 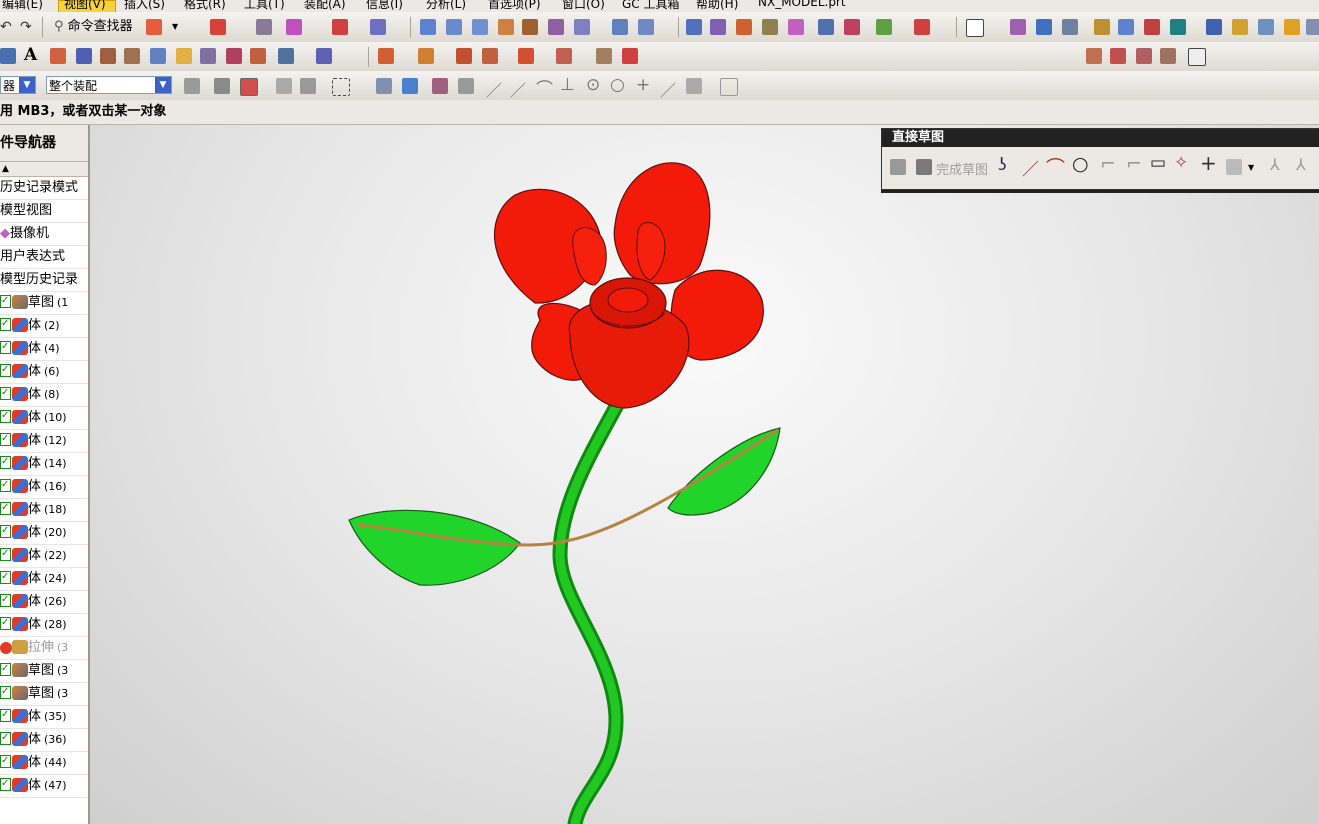 What do you see at coordinates (1108, 164) in the screenshot?
I see `fillet-icon: ⌐` at bounding box center [1108, 164].